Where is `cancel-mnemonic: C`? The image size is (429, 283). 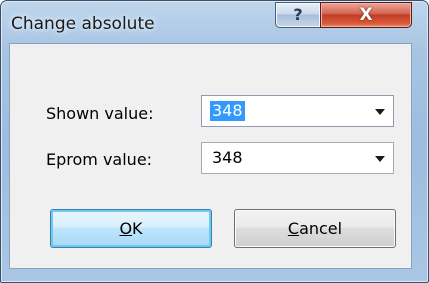
cancel-mnemonic: C is located at coordinates (293, 228).